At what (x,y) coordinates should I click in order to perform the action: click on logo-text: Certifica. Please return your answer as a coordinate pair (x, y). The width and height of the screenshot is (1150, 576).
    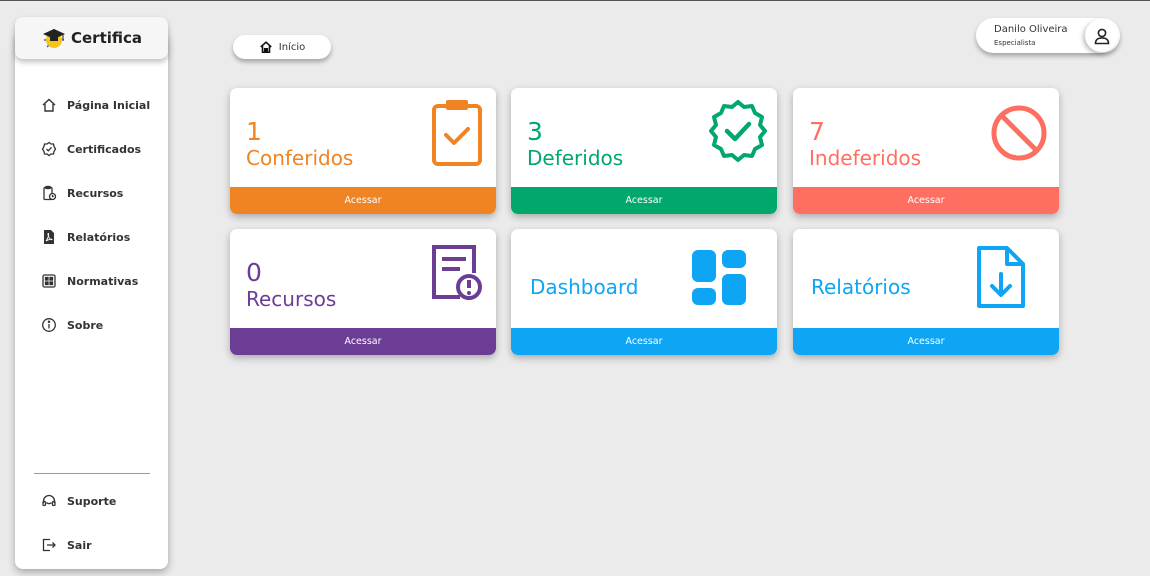
    Looking at the image, I should click on (106, 38).